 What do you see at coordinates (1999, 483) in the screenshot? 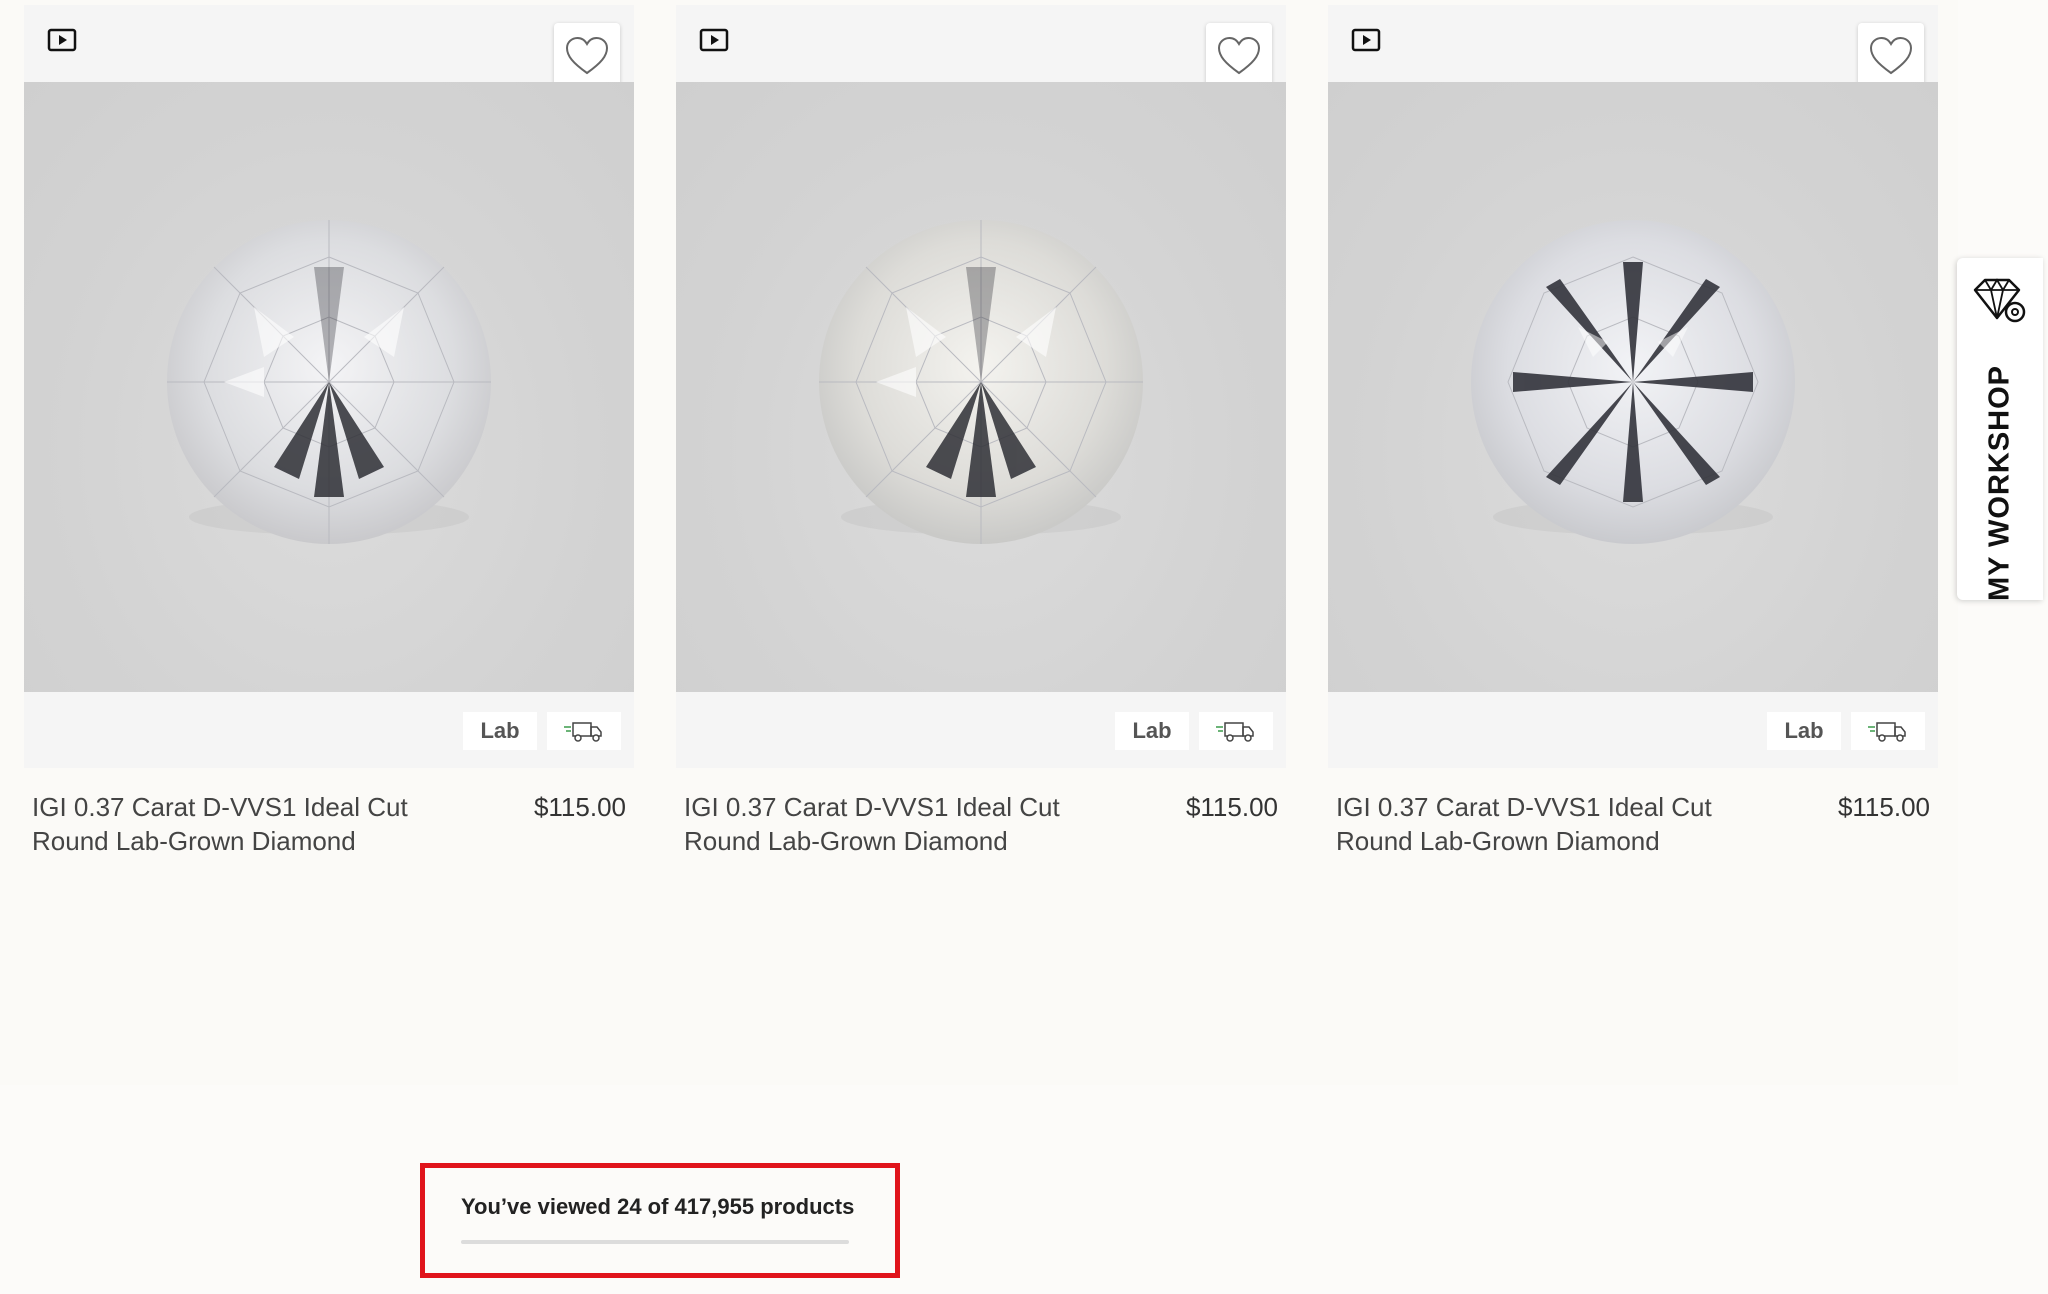
I see `my-workshop-label: MY WORKSHOP` at bounding box center [1999, 483].